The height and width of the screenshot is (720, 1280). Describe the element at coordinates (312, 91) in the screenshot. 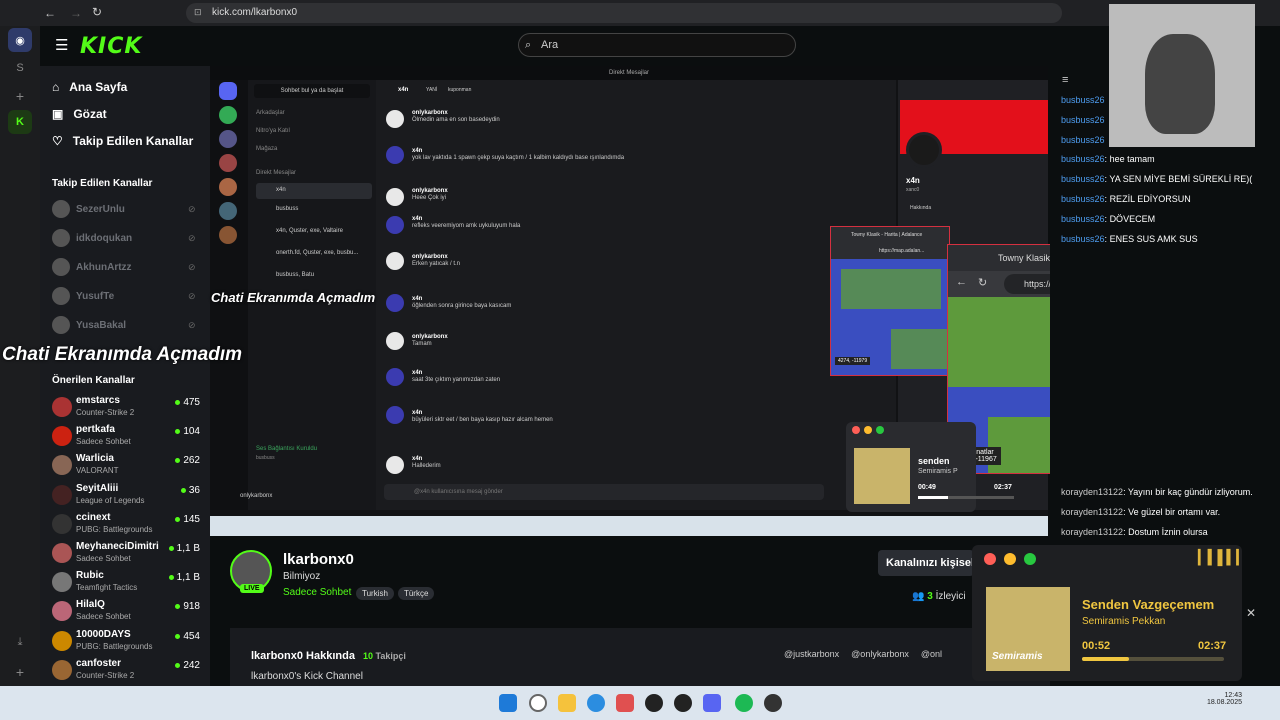

I see `discord-search-button: Sohbet bul ya da başlat` at that location.